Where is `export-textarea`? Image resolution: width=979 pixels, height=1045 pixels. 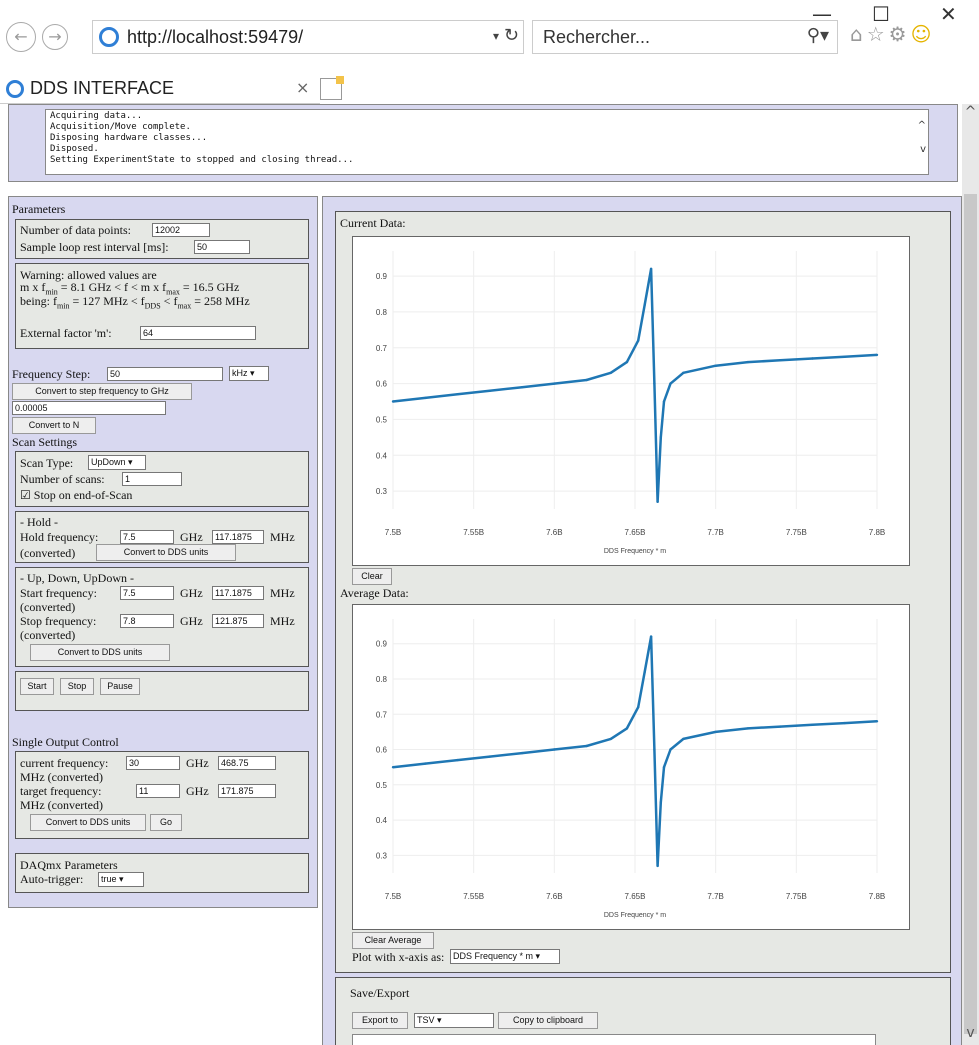 export-textarea is located at coordinates (614, 1039).